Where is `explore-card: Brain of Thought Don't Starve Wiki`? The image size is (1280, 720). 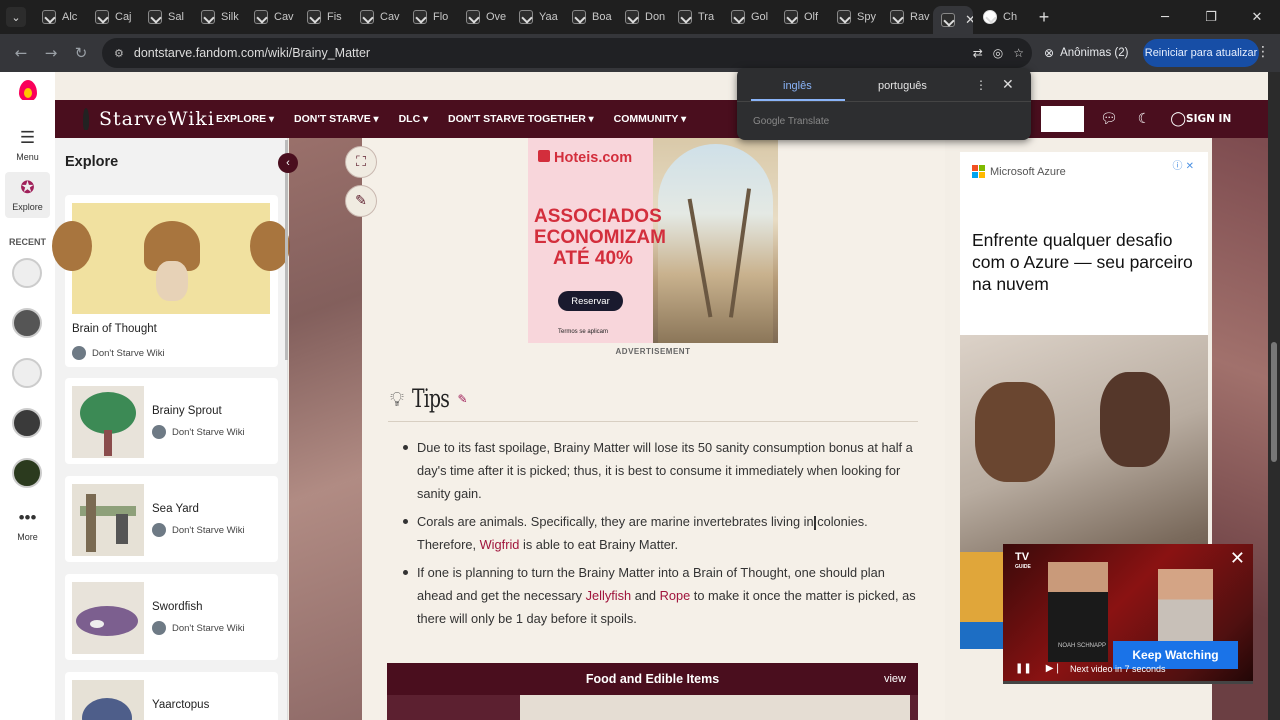
explore-card: Brain of Thought Don't Starve Wiki is located at coordinates (171, 281).